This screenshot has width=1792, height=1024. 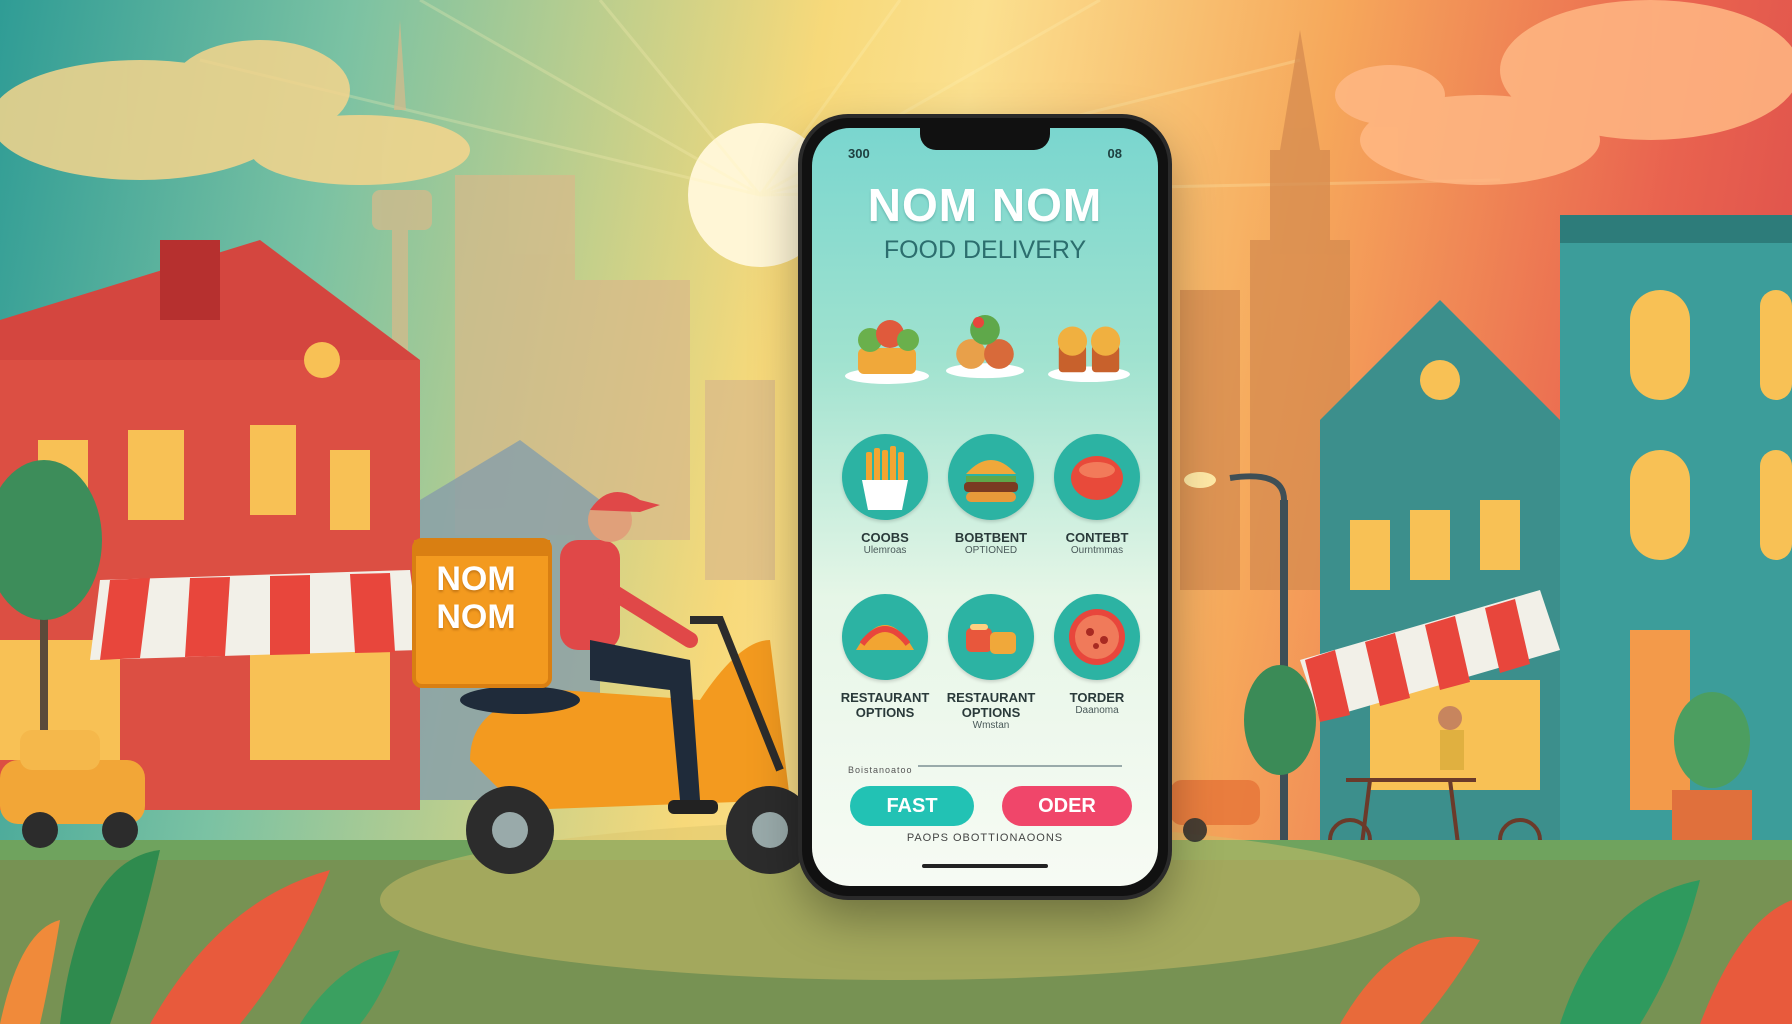 What do you see at coordinates (991, 637) in the screenshot?
I see `sandwich-icon` at bounding box center [991, 637].